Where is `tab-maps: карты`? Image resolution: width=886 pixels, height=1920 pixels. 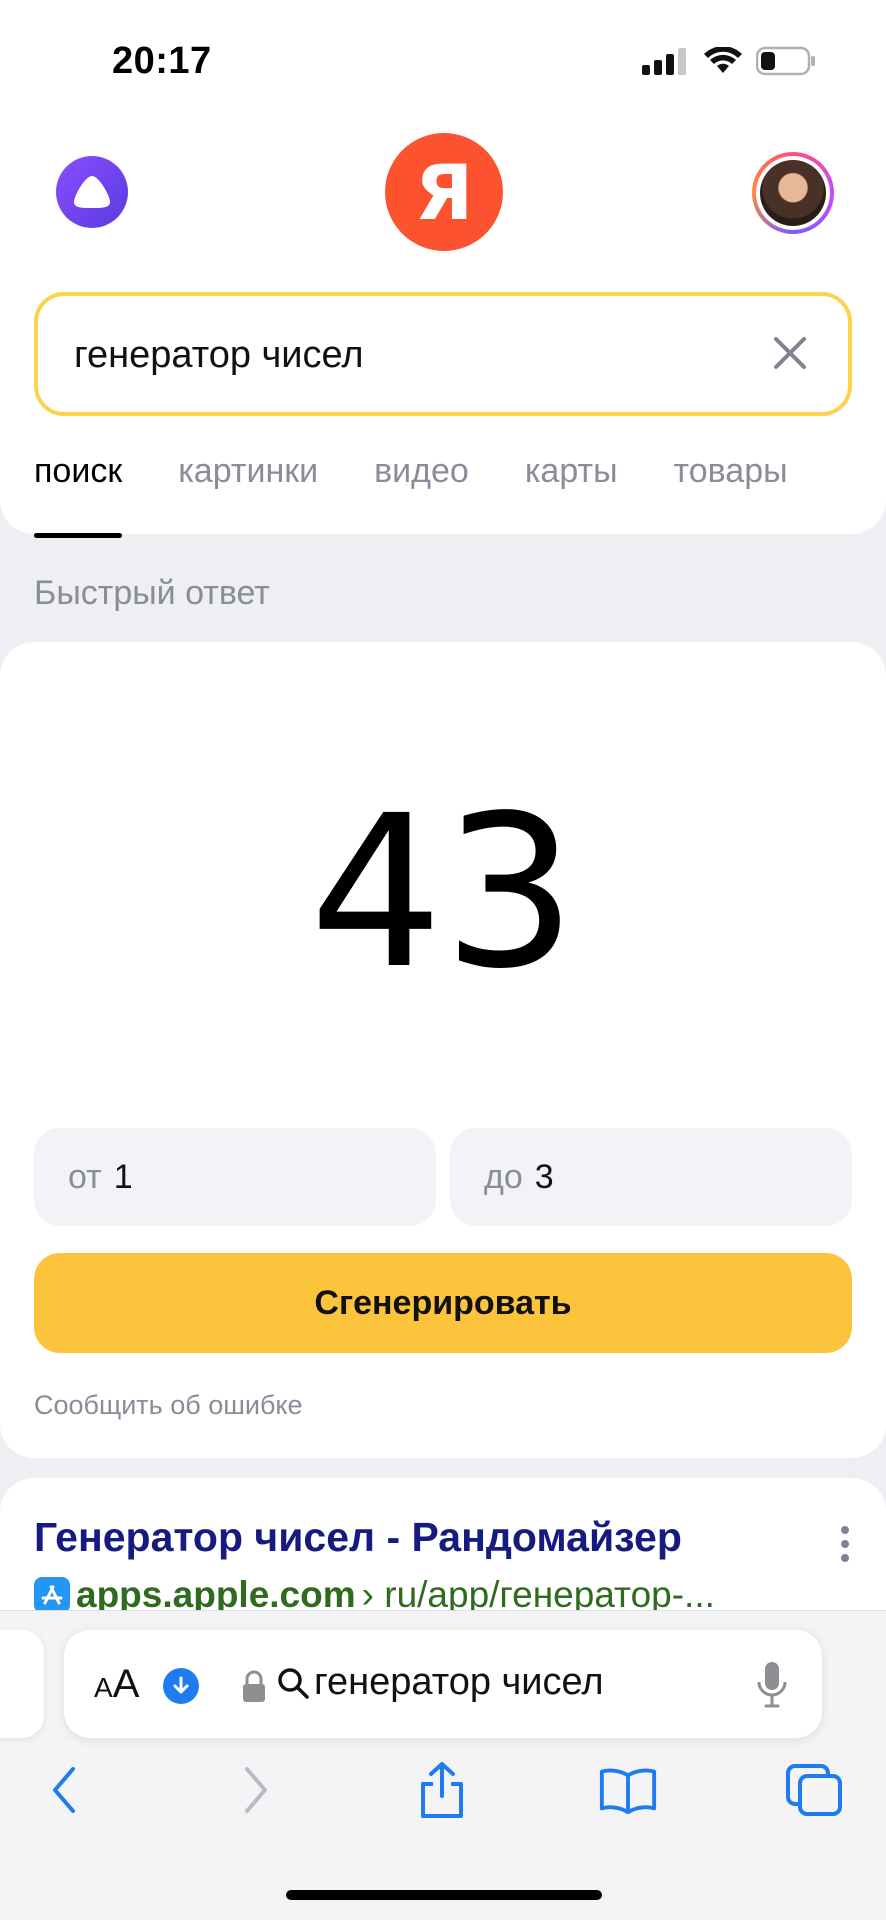
tab-maps: карты is located at coordinates (571, 492).